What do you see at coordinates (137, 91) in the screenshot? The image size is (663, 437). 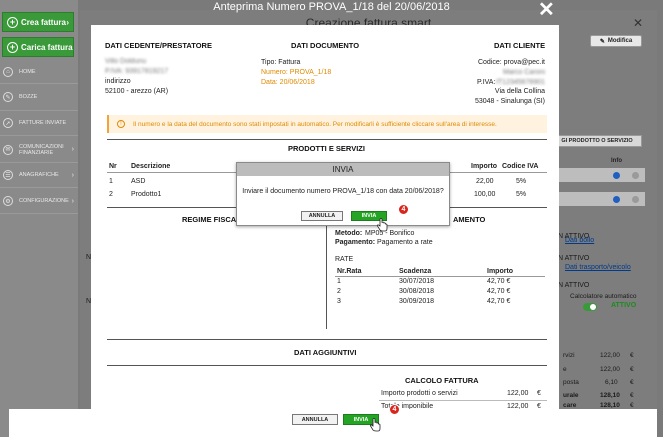 I see `cedente-city: 52100 - arezzo (AR)` at bounding box center [137, 91].